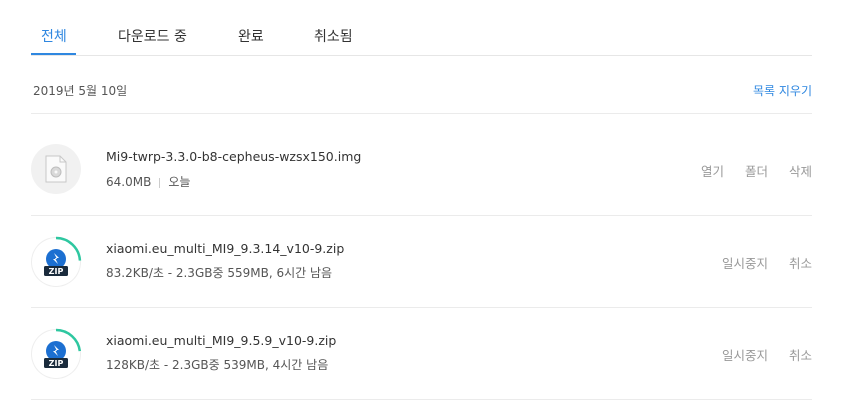 Image resolution: width=853 pixels, height=419 pixels. What do you see at coordinates (129, 182) in the screenshot?
I see `file-size: 64.0MB` at bounding box center [129, 182].